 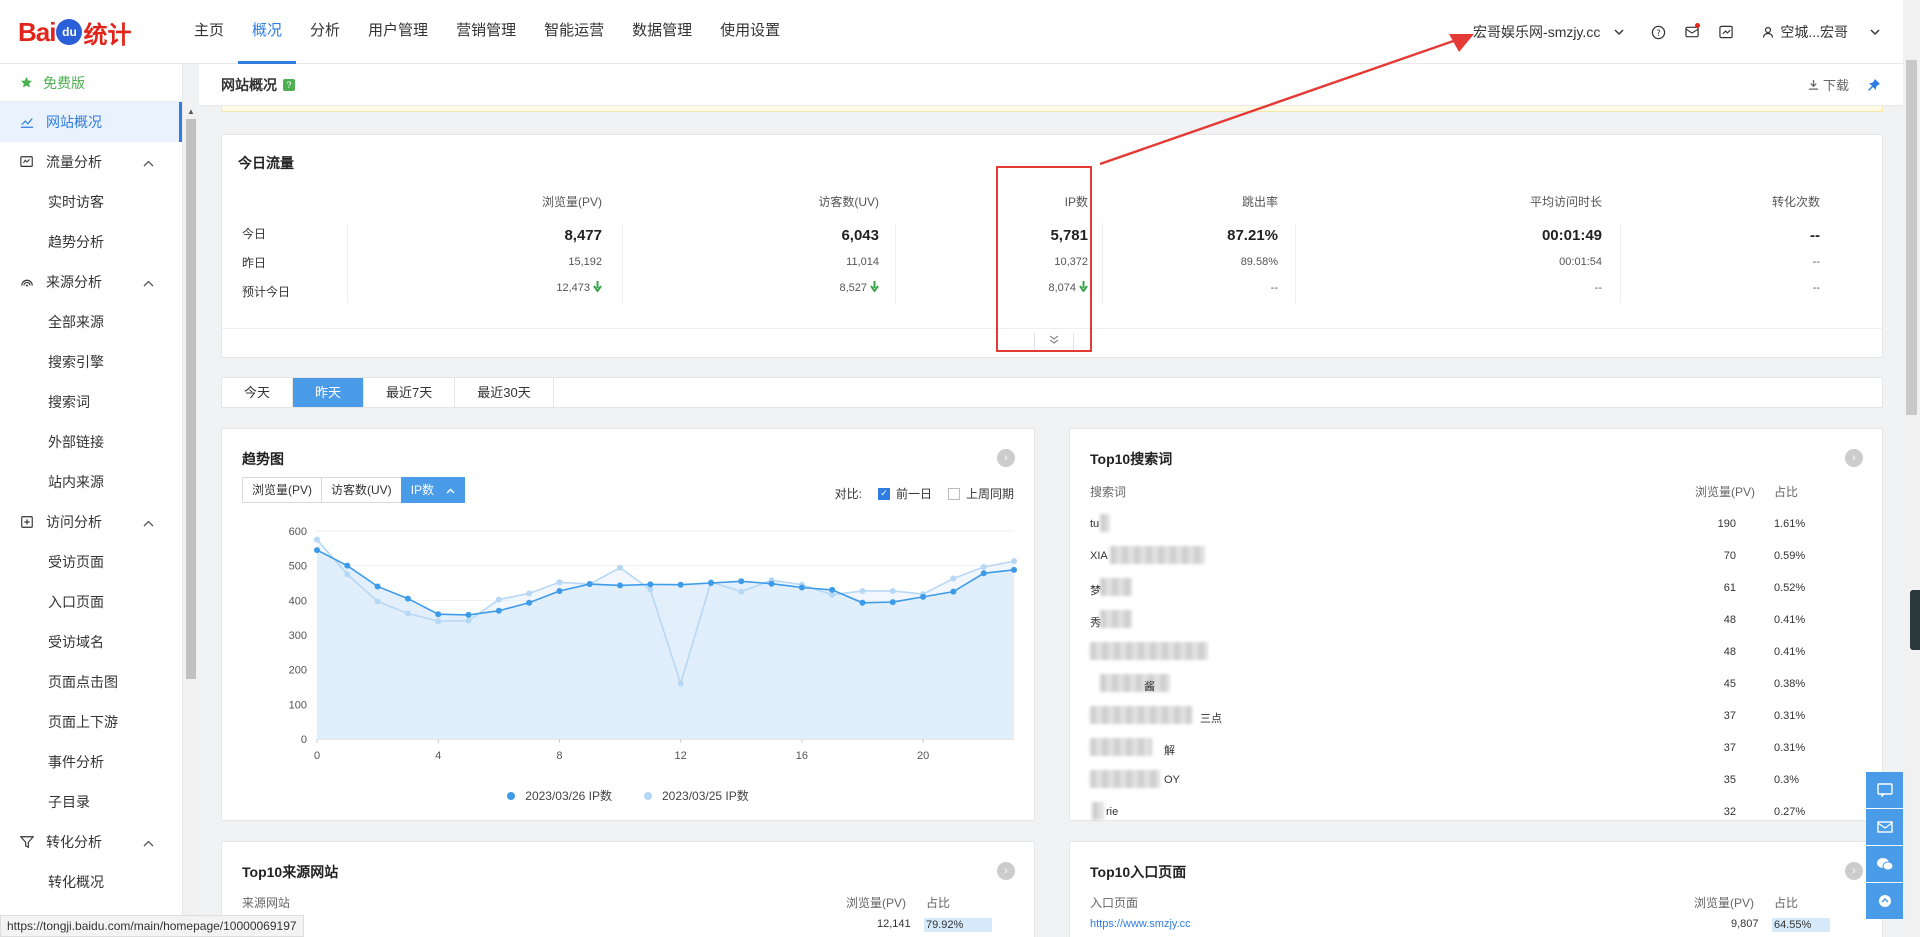 I want to click on legend-item-1: 2023/03/25 IP数, so click(x=696, y=795).